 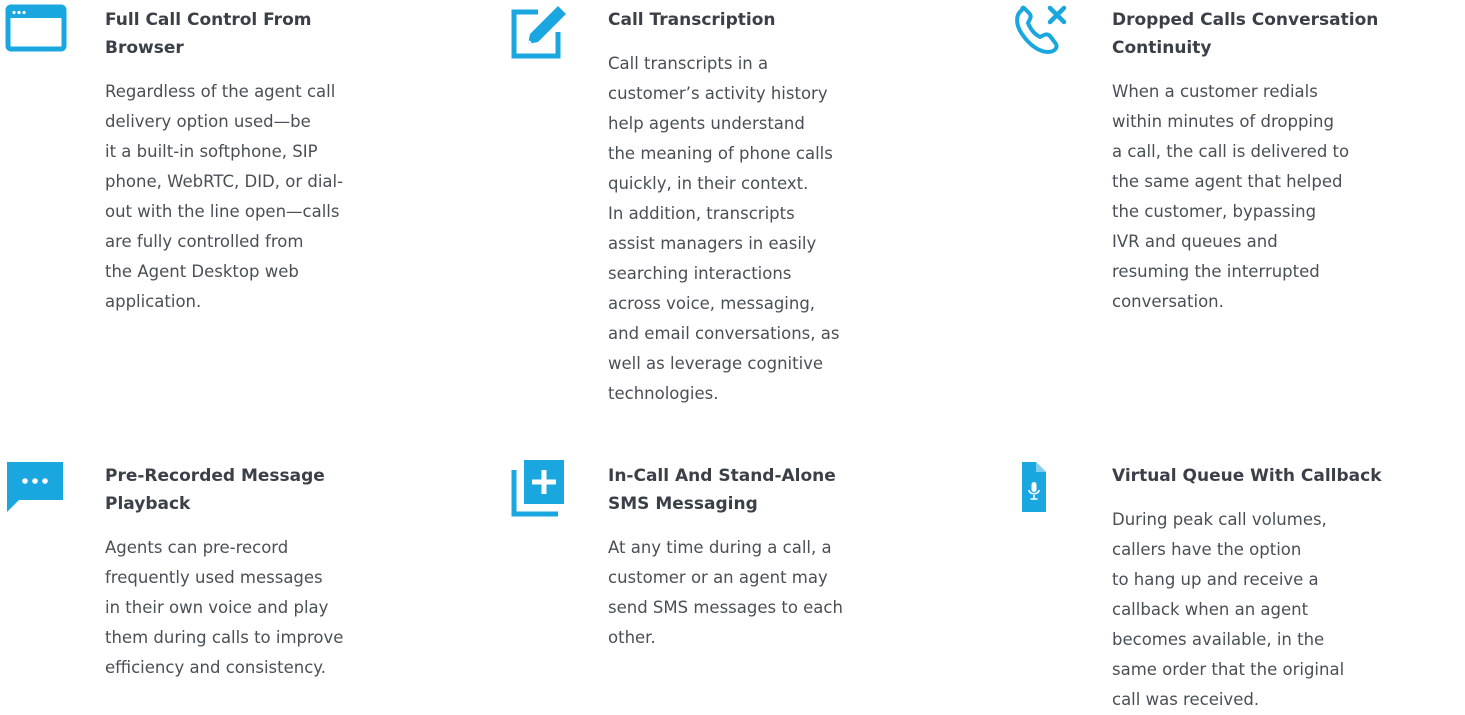 I want to click on feature-title: Pre-Recorded Message Playback, so click(x=215, y=490).